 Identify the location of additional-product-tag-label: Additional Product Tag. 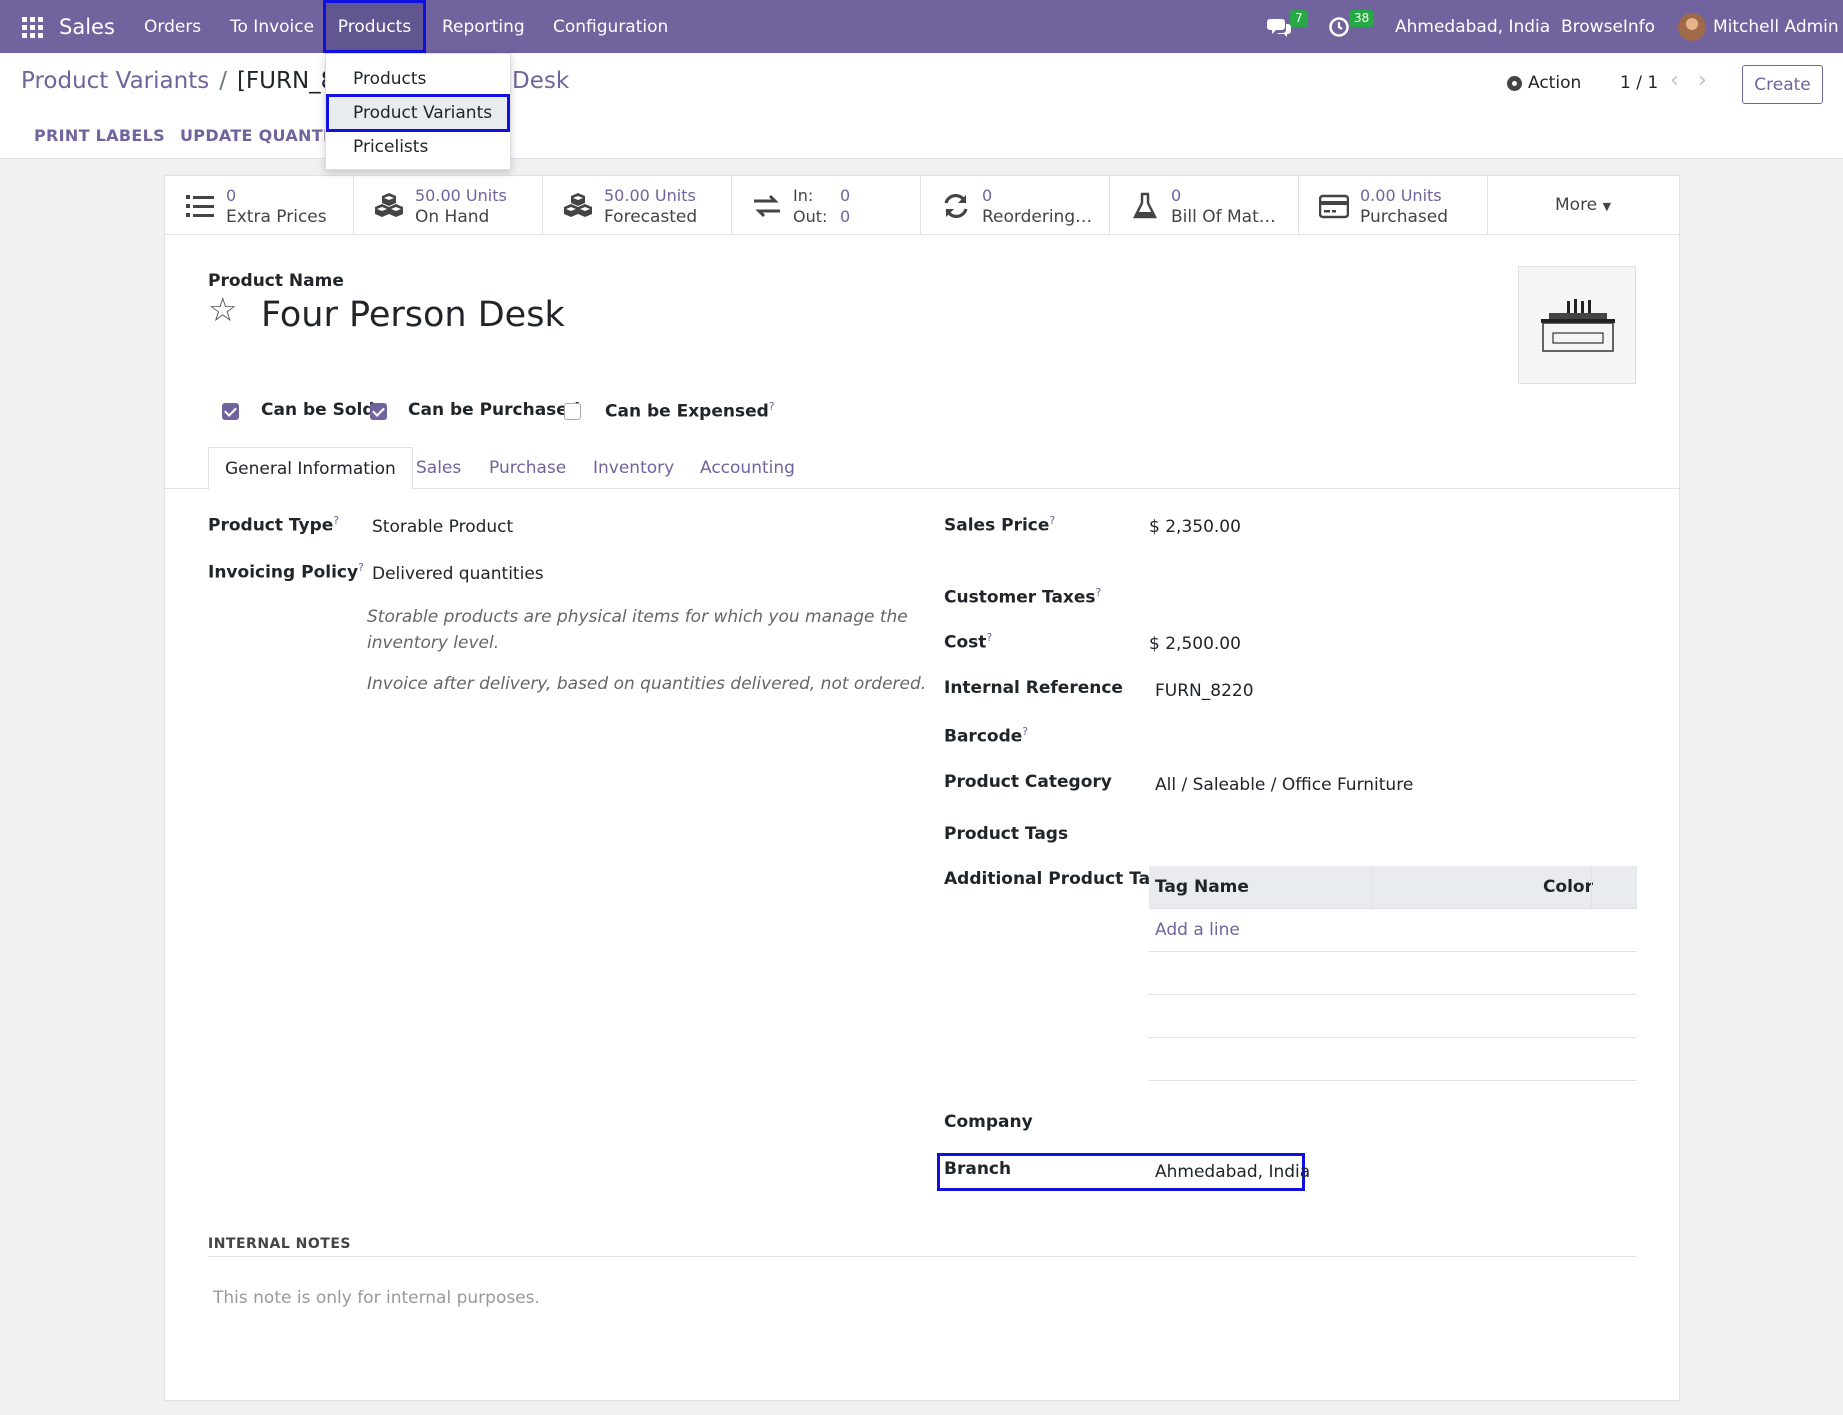
(1053, 879).